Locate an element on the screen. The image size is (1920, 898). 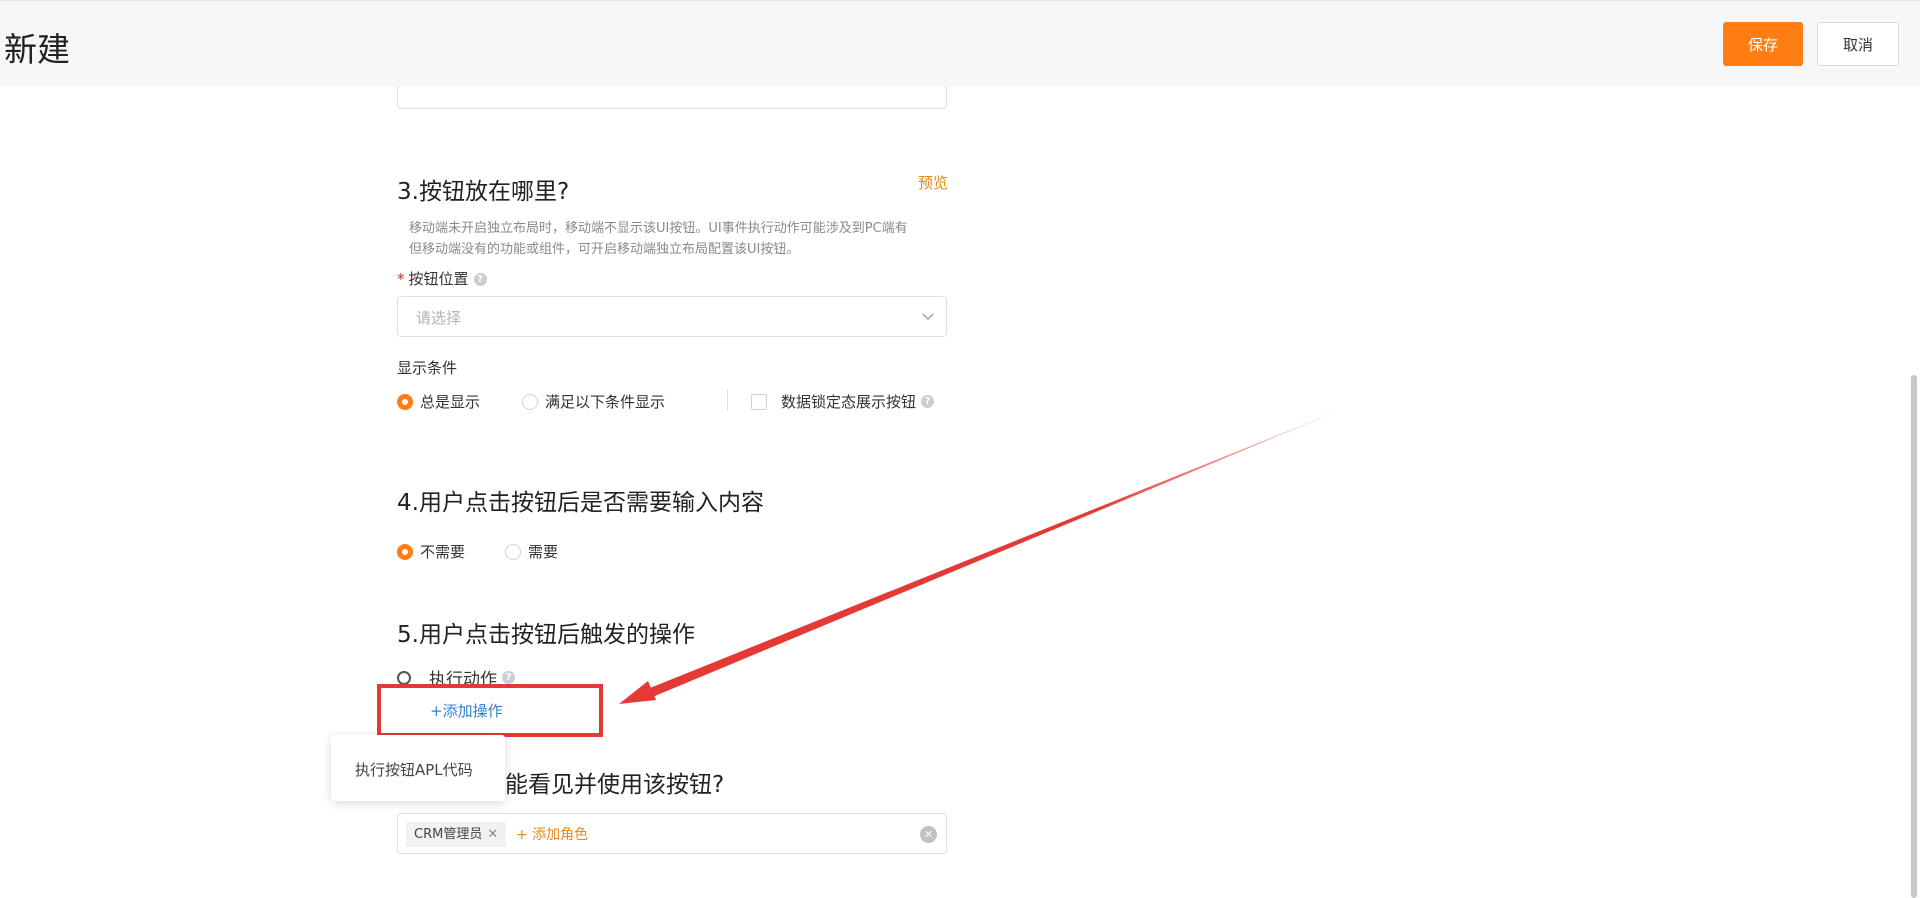
top-header: 新建 保存 取消 is located at coordinates (960, 43).